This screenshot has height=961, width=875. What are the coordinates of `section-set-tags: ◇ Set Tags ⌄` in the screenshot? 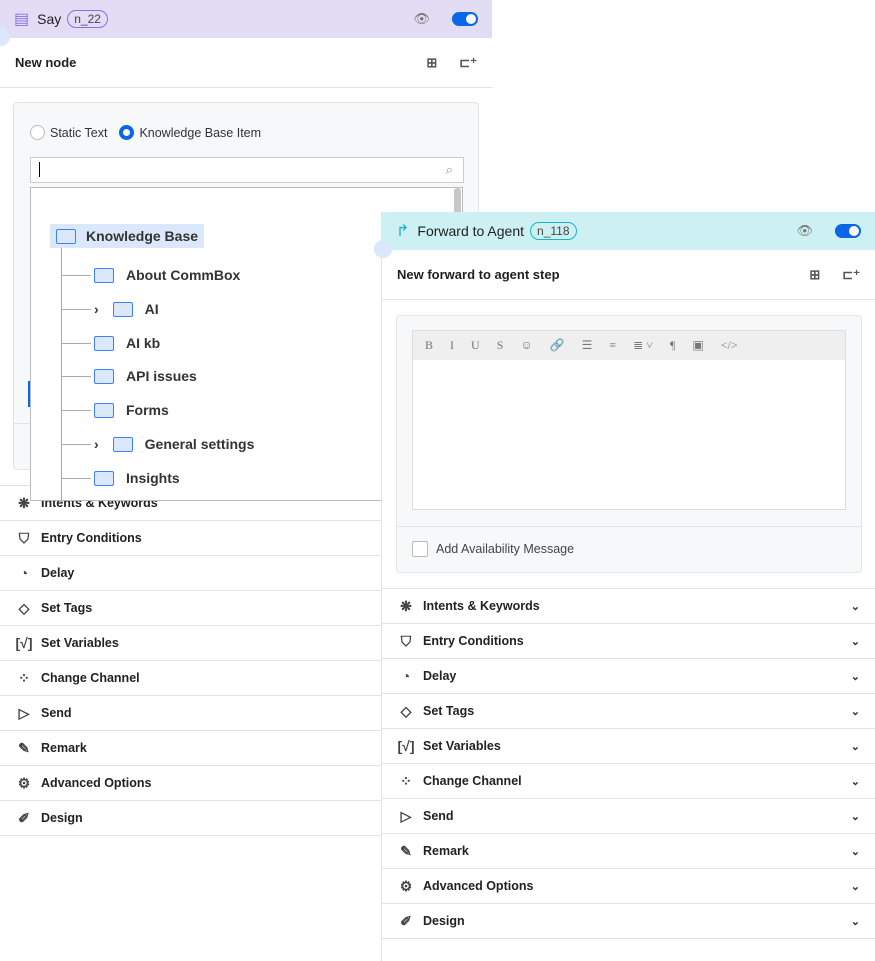 It's located at (628, 711).